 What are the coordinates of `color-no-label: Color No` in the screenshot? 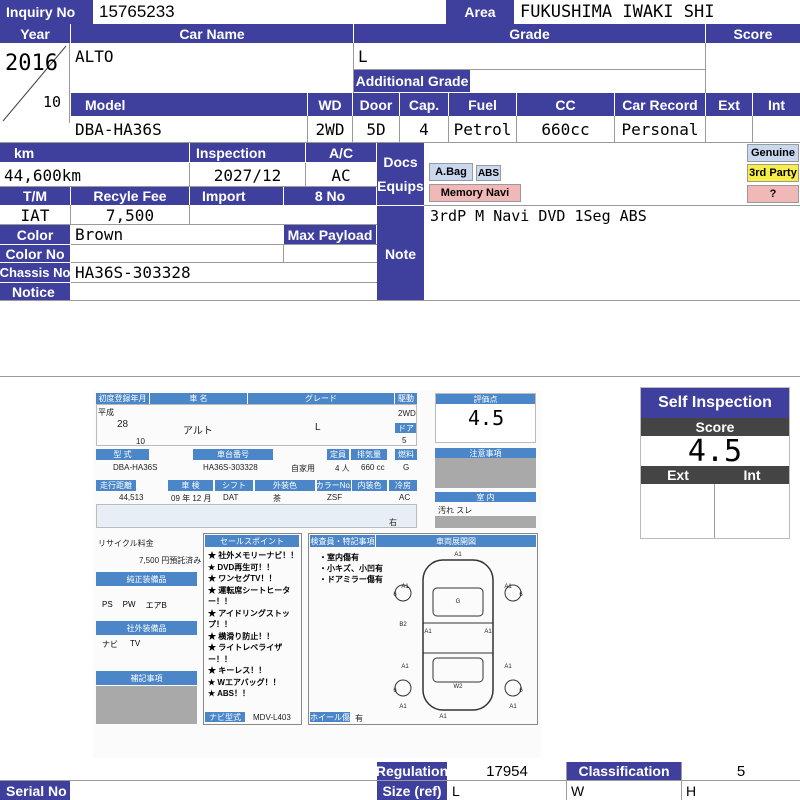 It's located at (35, 253).